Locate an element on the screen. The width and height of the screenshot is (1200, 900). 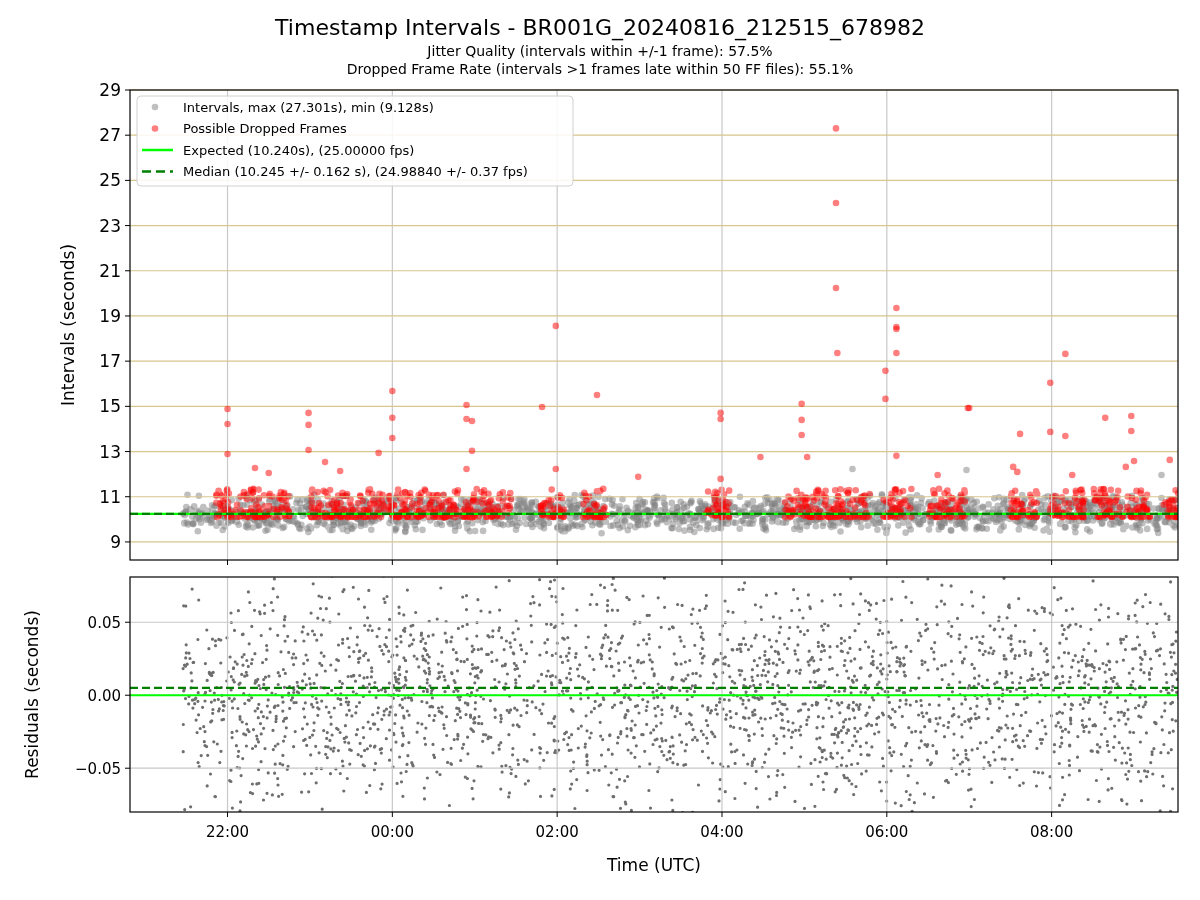
tick-label: 02:00 is located at coordinates (557, 832).